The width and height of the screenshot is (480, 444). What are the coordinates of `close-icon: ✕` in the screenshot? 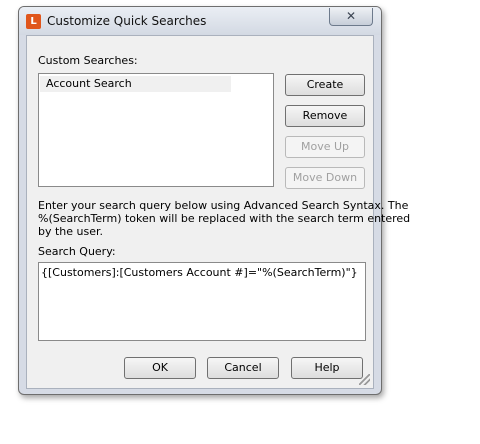 It's located at (351, 16).